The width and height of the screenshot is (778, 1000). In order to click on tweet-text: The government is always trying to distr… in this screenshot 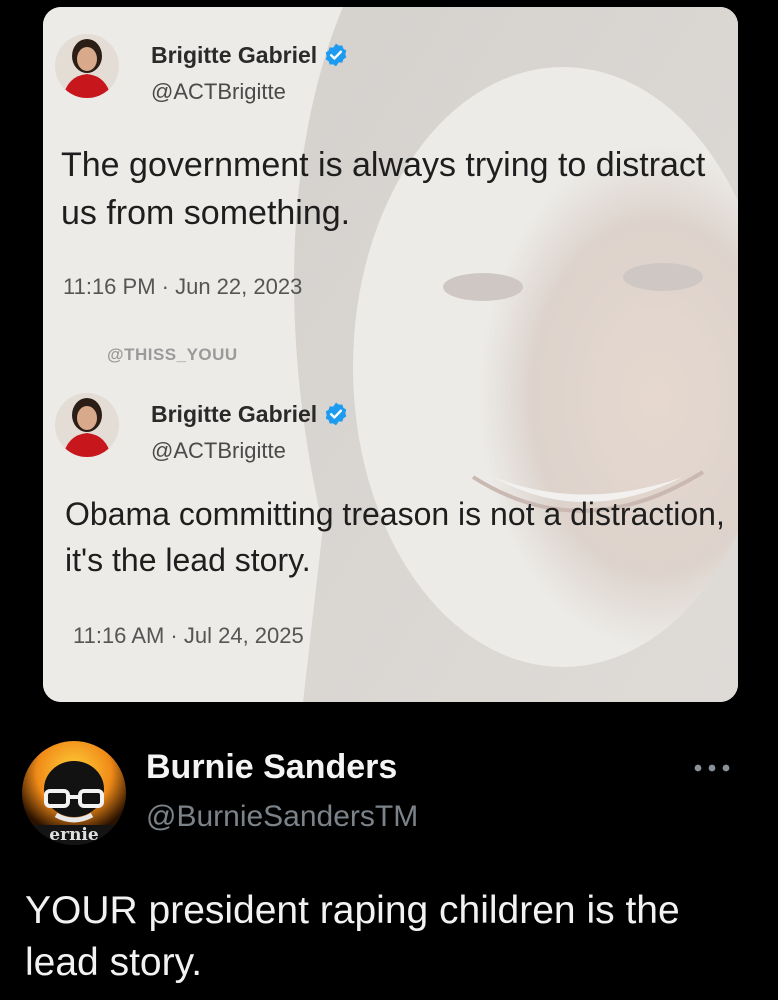, I will do `click(383, 189)`.